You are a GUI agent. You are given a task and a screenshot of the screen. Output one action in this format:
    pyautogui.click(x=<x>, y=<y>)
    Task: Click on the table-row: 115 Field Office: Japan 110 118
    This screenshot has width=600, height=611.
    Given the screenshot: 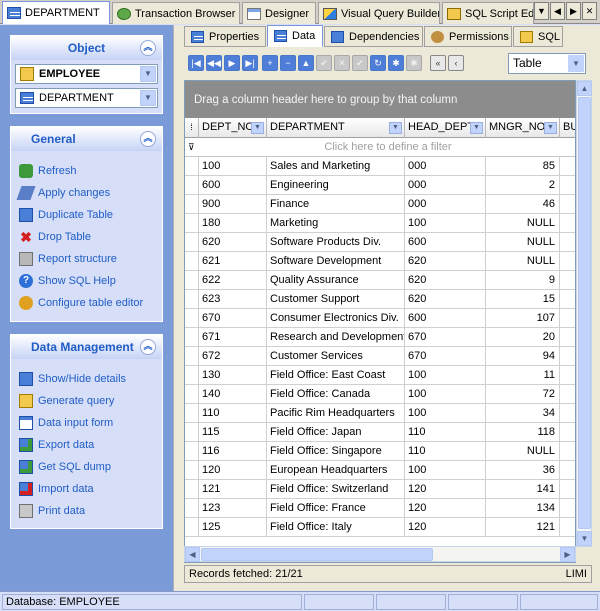 What is the action you would take?
    pyautogui.click(x=380, y=432)
    